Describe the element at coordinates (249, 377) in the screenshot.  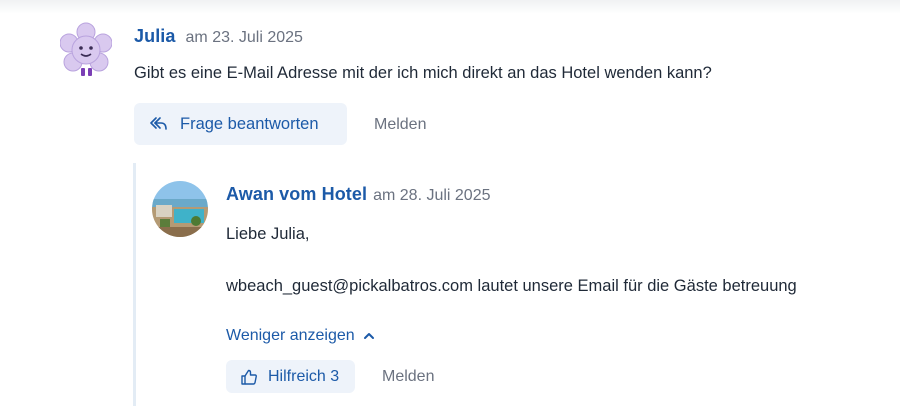
I see `thumbs-up-icon` at that location.